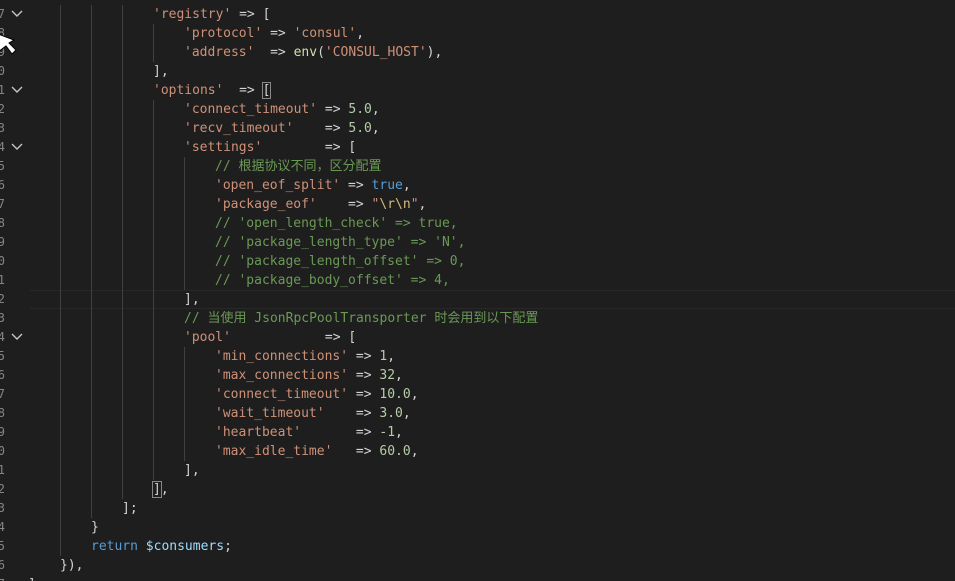  I want to click on code-token: 'recv_timeout', so click(239, 128).